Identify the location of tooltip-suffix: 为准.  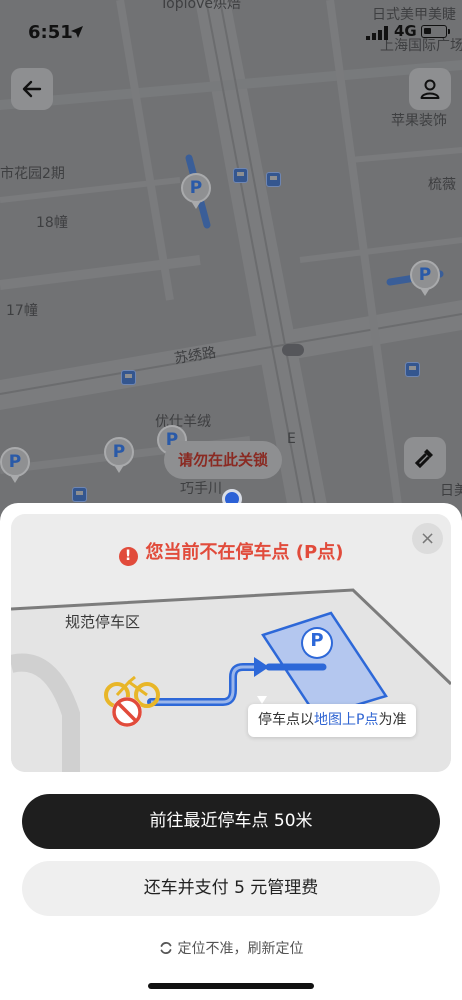
(392, 720).